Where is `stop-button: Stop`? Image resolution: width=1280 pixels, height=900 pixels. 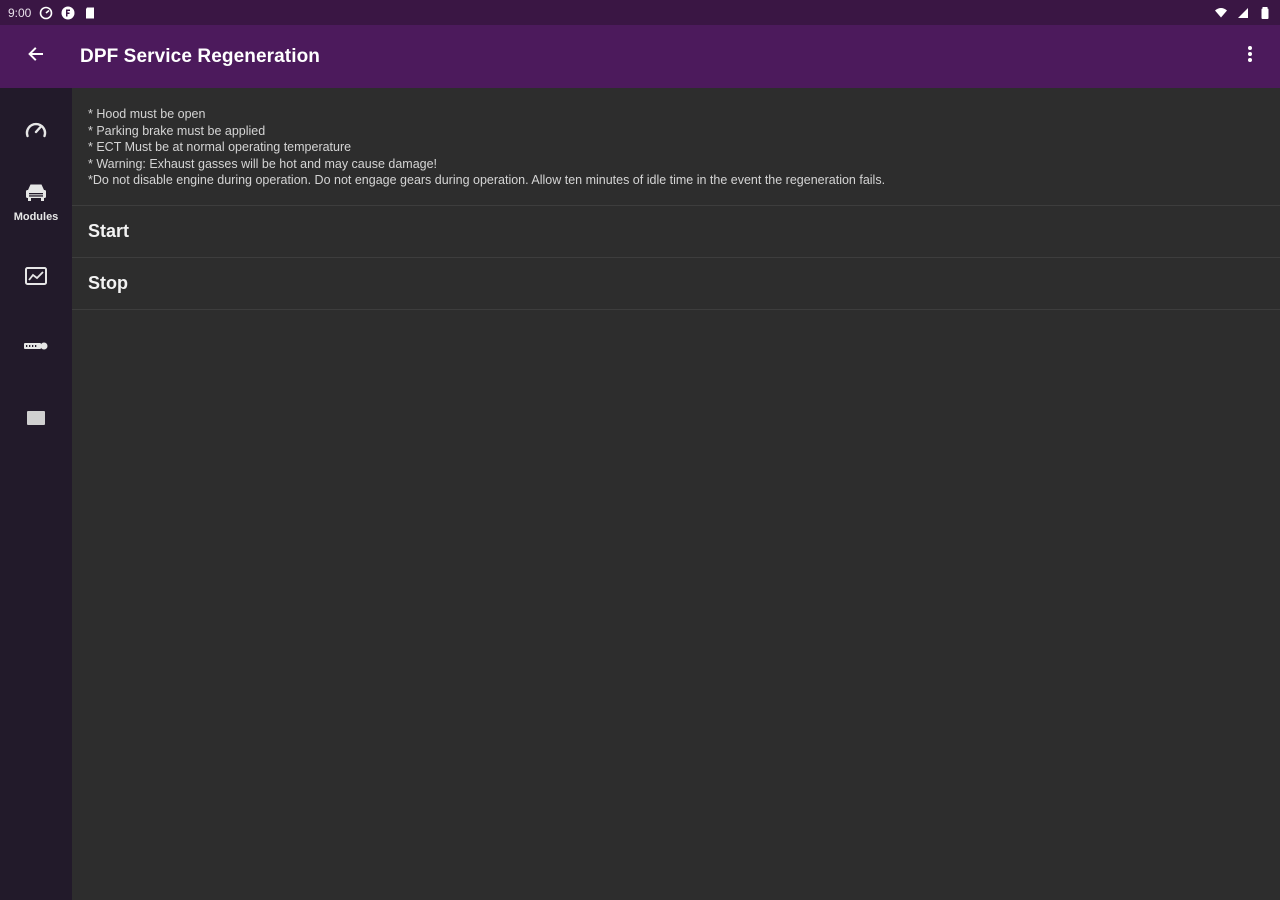 stop-button: Stop is located at coordinates (676, 284).